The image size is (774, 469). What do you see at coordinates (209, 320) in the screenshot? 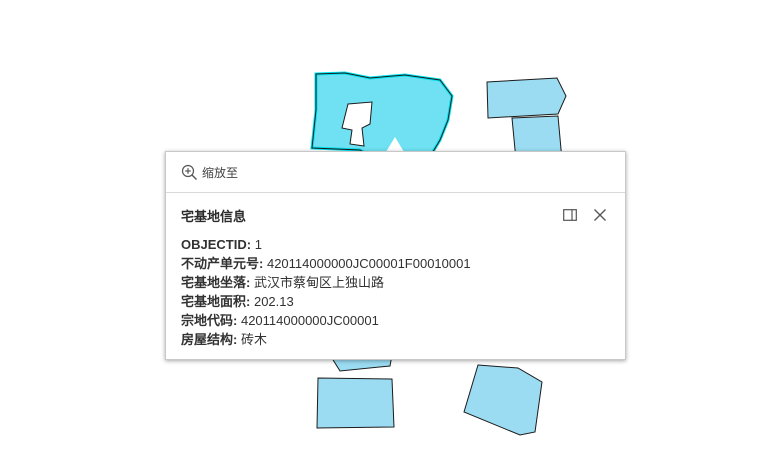
I see `field-label: 宗地代码:` at bounding box center [209, 320].